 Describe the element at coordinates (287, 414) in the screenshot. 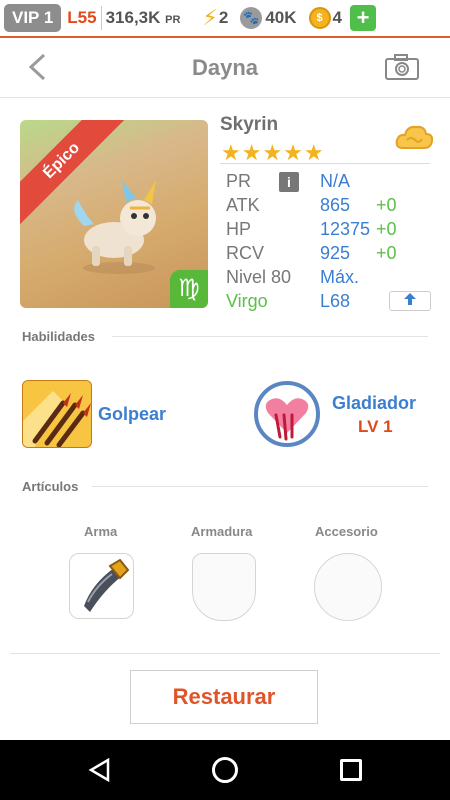

I see `trait-gladiator-icon` at that location.